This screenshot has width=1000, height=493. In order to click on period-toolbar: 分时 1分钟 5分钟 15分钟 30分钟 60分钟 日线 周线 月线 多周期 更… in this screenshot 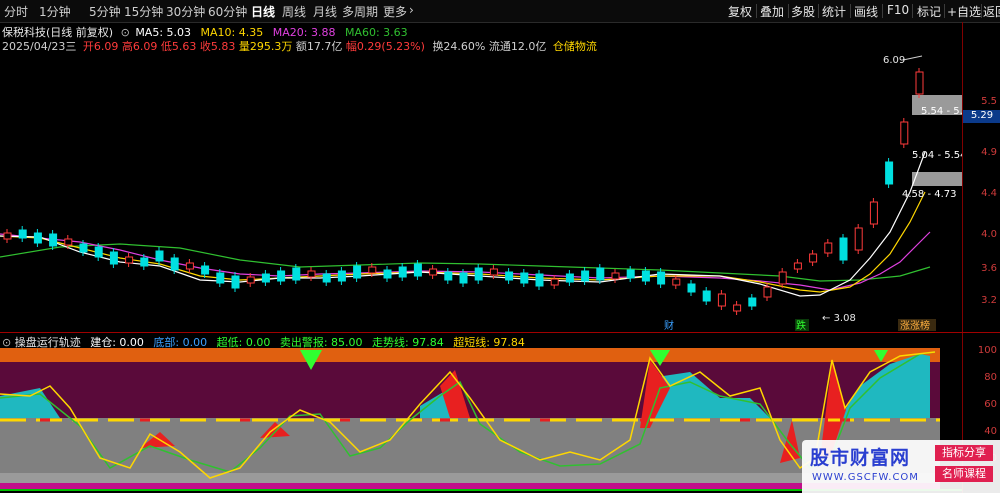, I will do `click(500, 11)`.